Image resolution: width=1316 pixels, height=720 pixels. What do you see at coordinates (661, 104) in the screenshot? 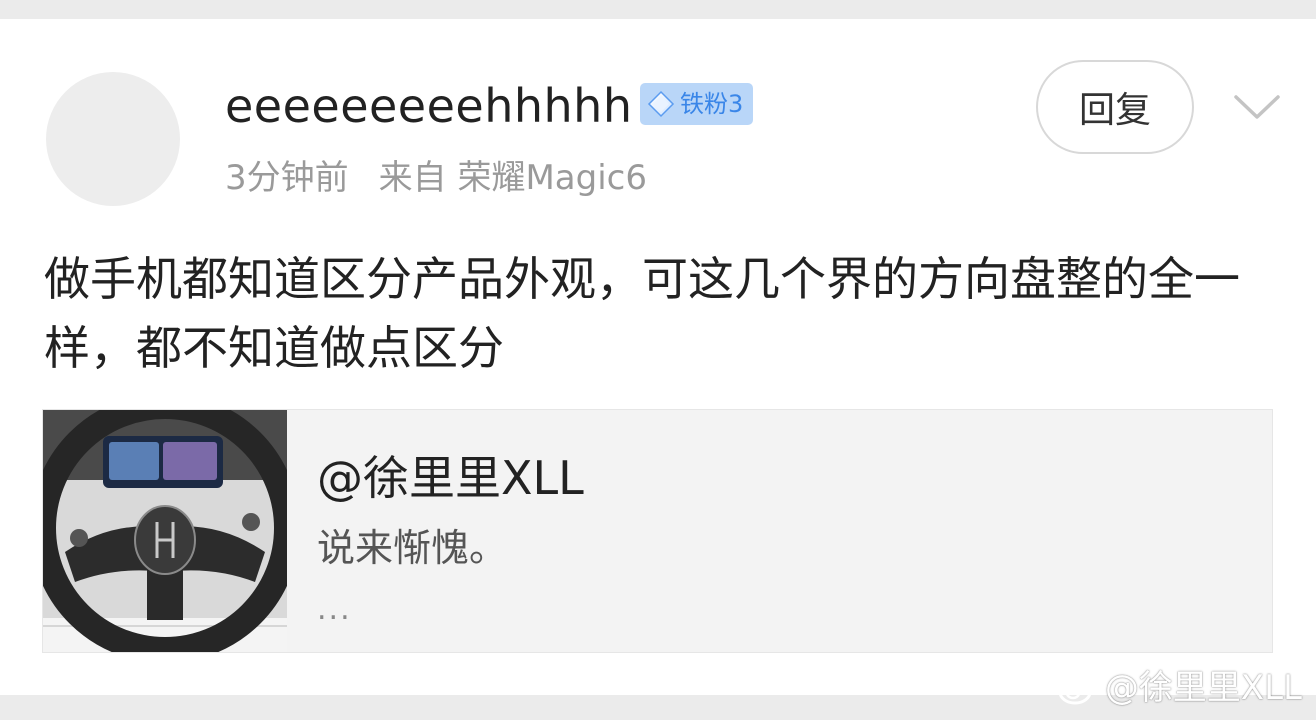
I see `diamond-icon` at bounding box center [661, 104].